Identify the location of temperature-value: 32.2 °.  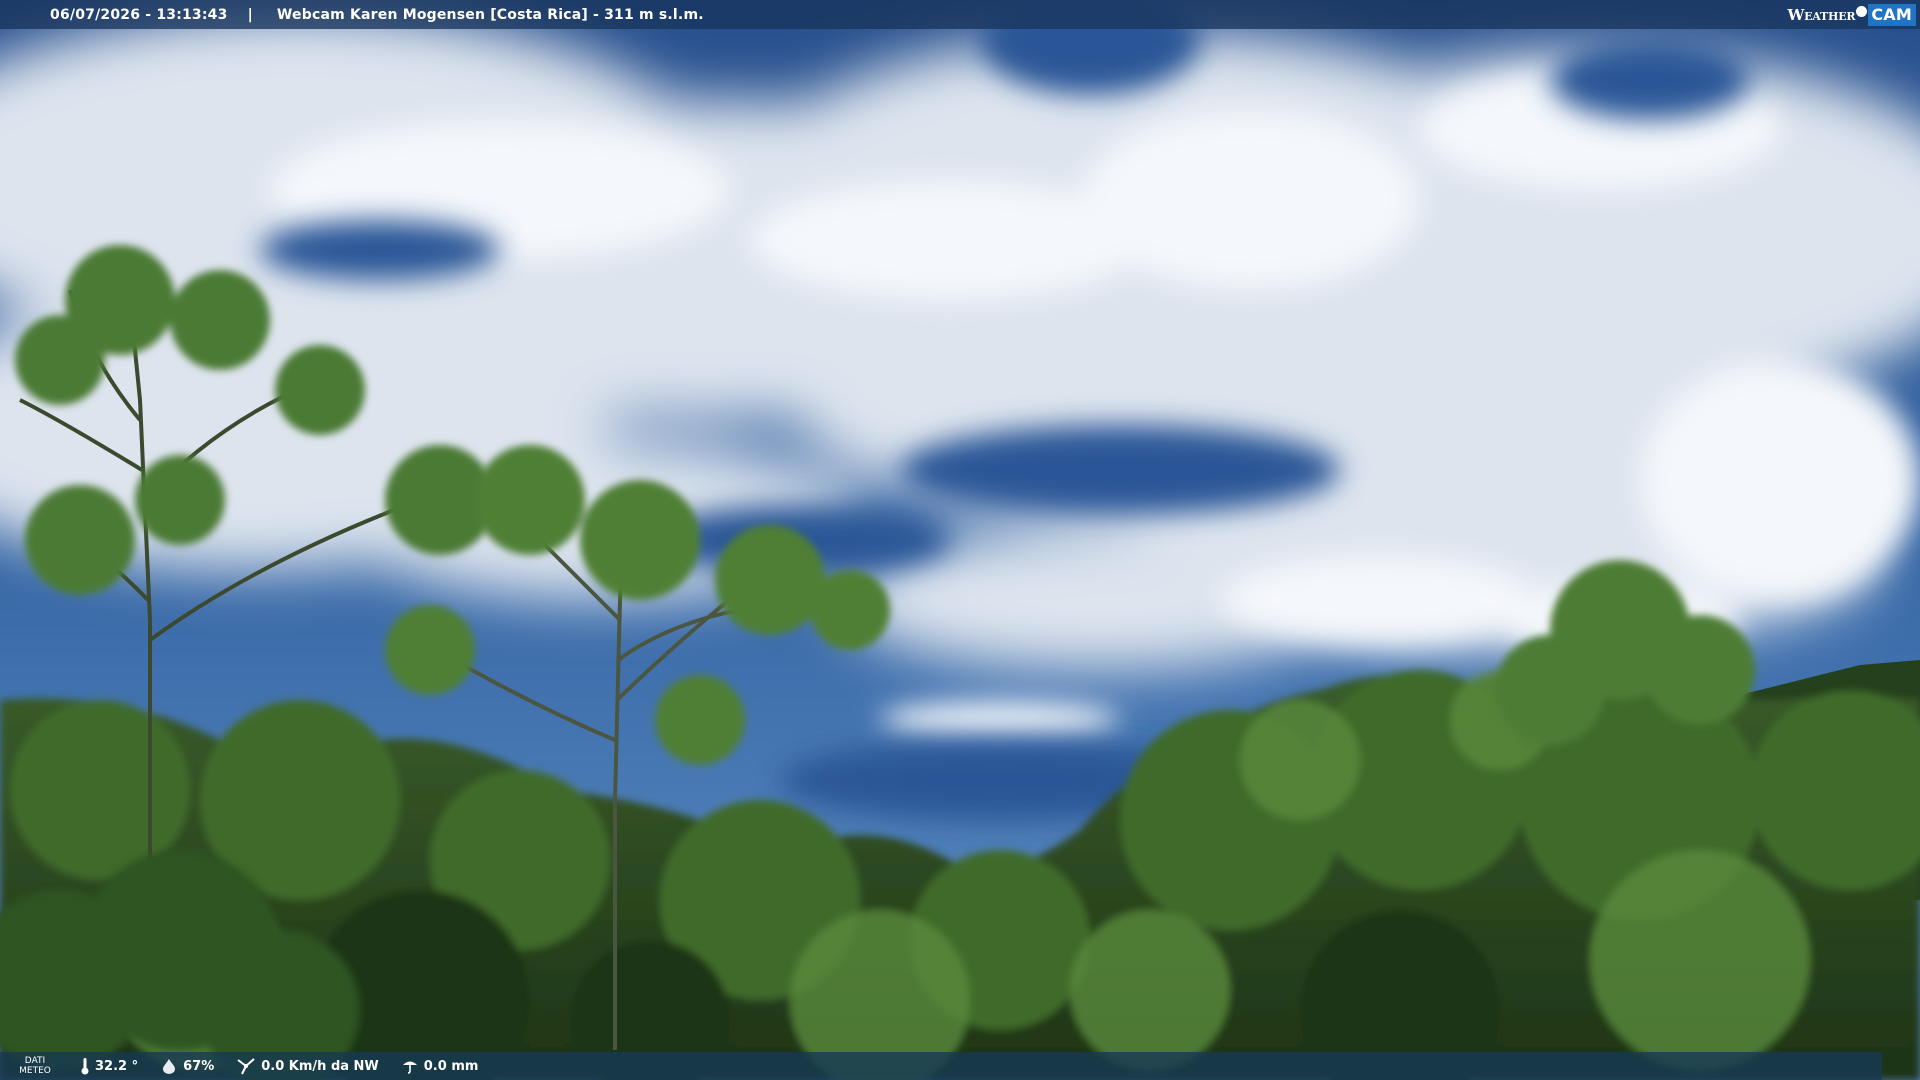
(117, 1066).